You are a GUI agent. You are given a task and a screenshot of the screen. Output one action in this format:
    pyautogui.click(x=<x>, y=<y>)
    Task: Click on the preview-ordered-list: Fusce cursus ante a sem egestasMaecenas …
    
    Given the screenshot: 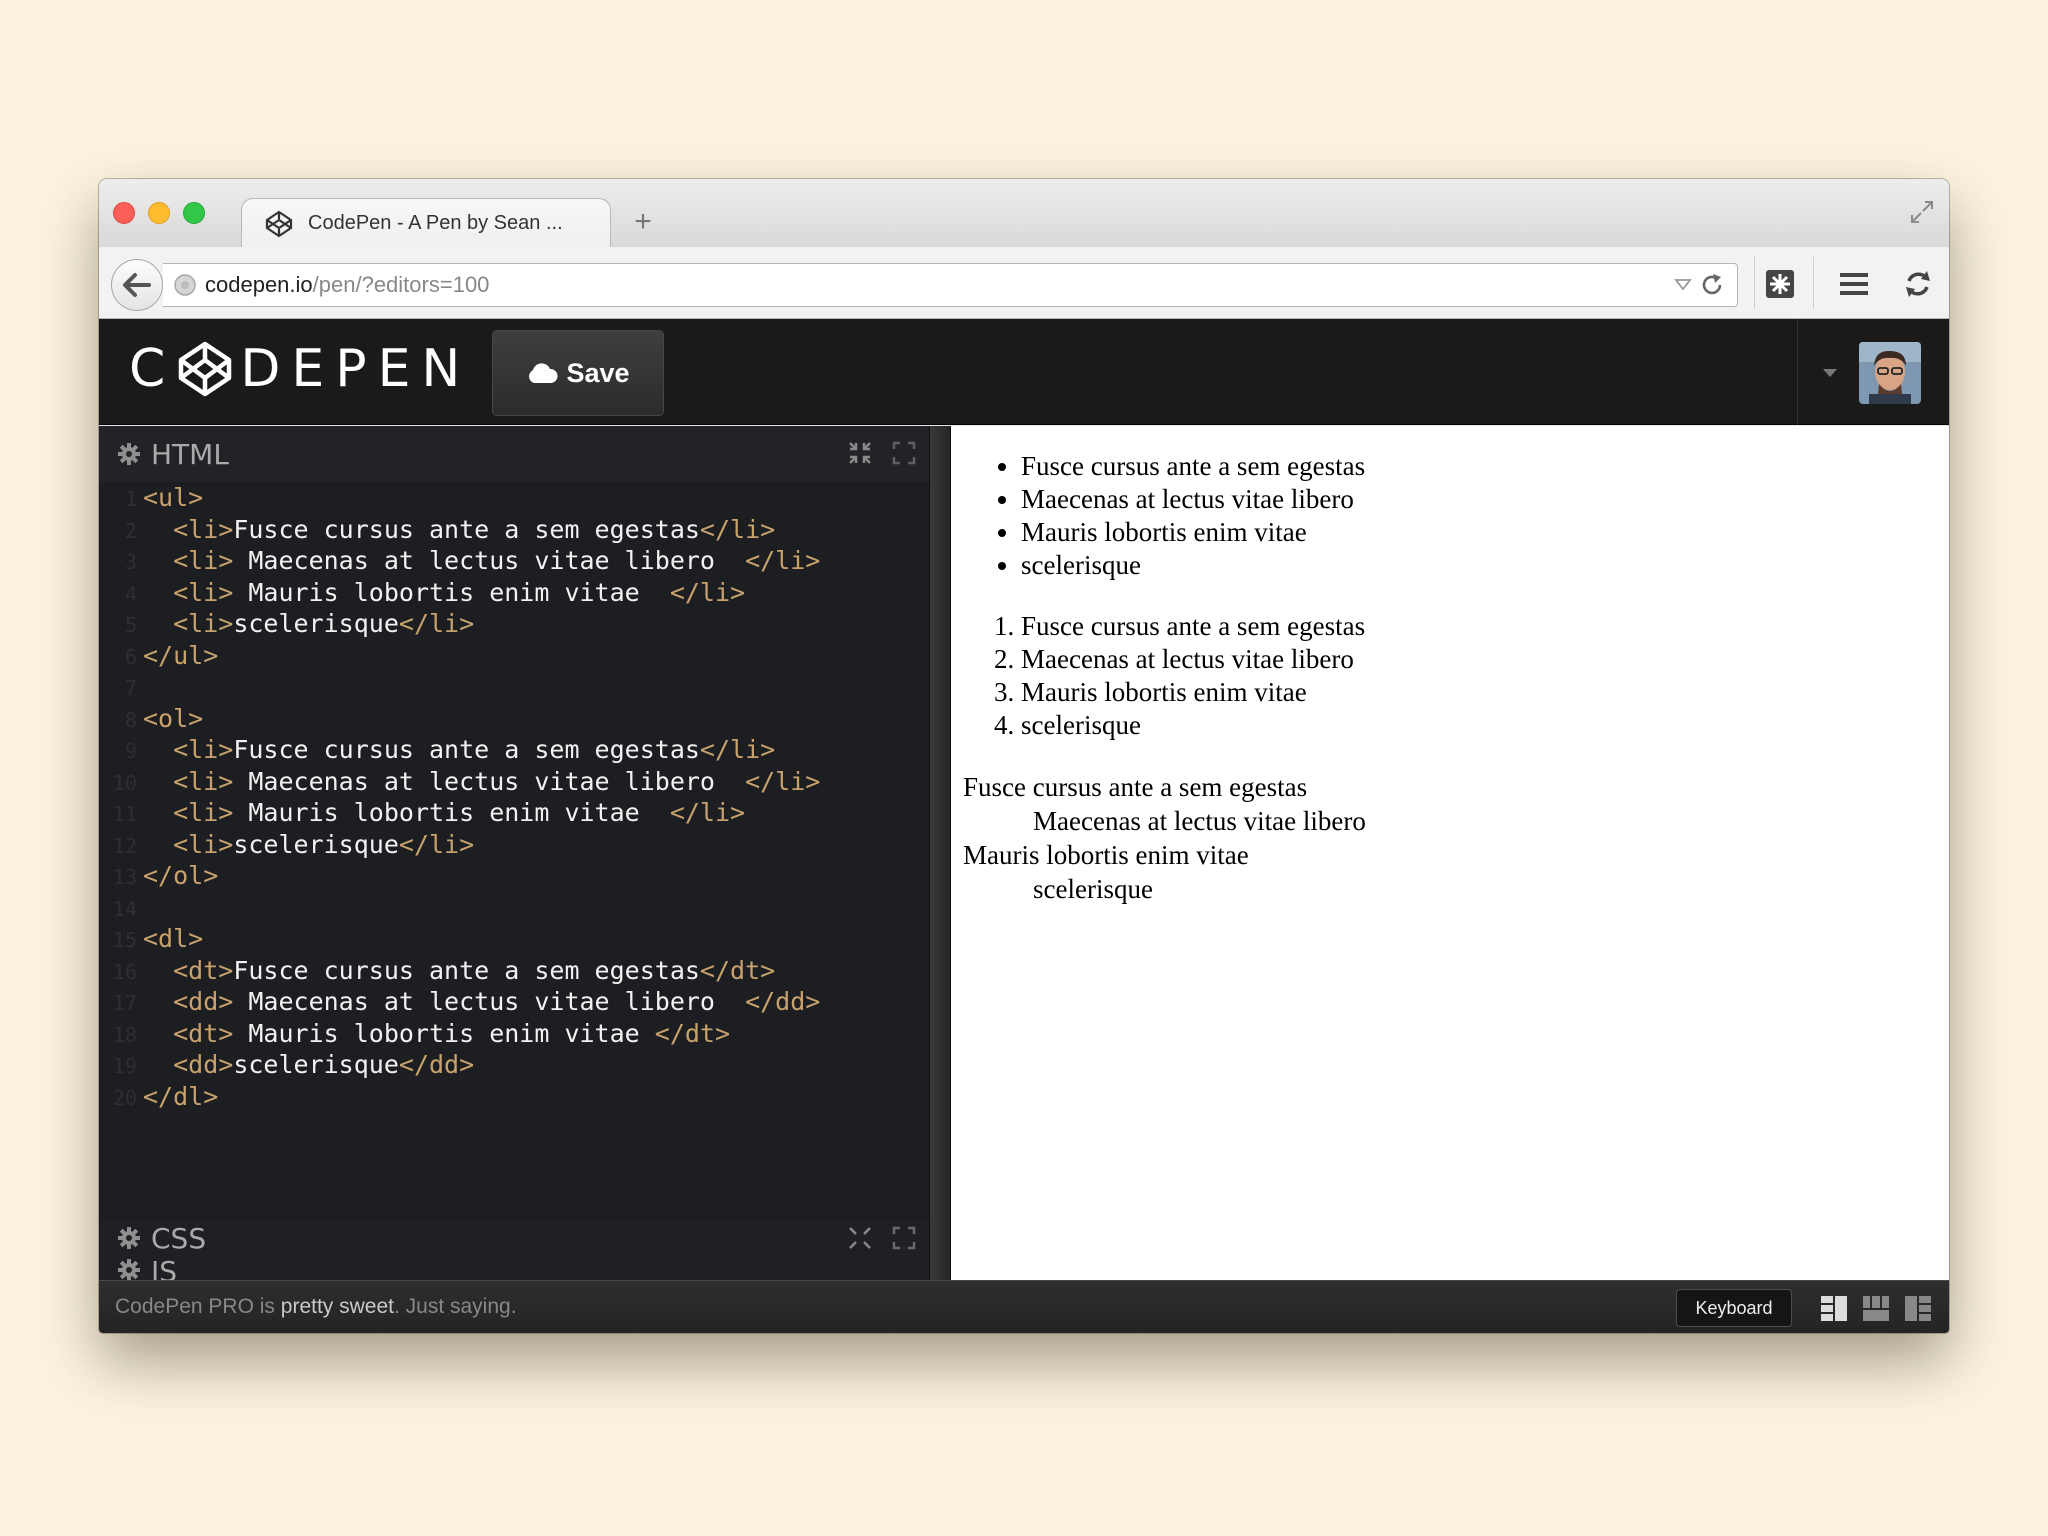 What is the action you would take?
    pyautogui.click(x=1479, y=676)
    